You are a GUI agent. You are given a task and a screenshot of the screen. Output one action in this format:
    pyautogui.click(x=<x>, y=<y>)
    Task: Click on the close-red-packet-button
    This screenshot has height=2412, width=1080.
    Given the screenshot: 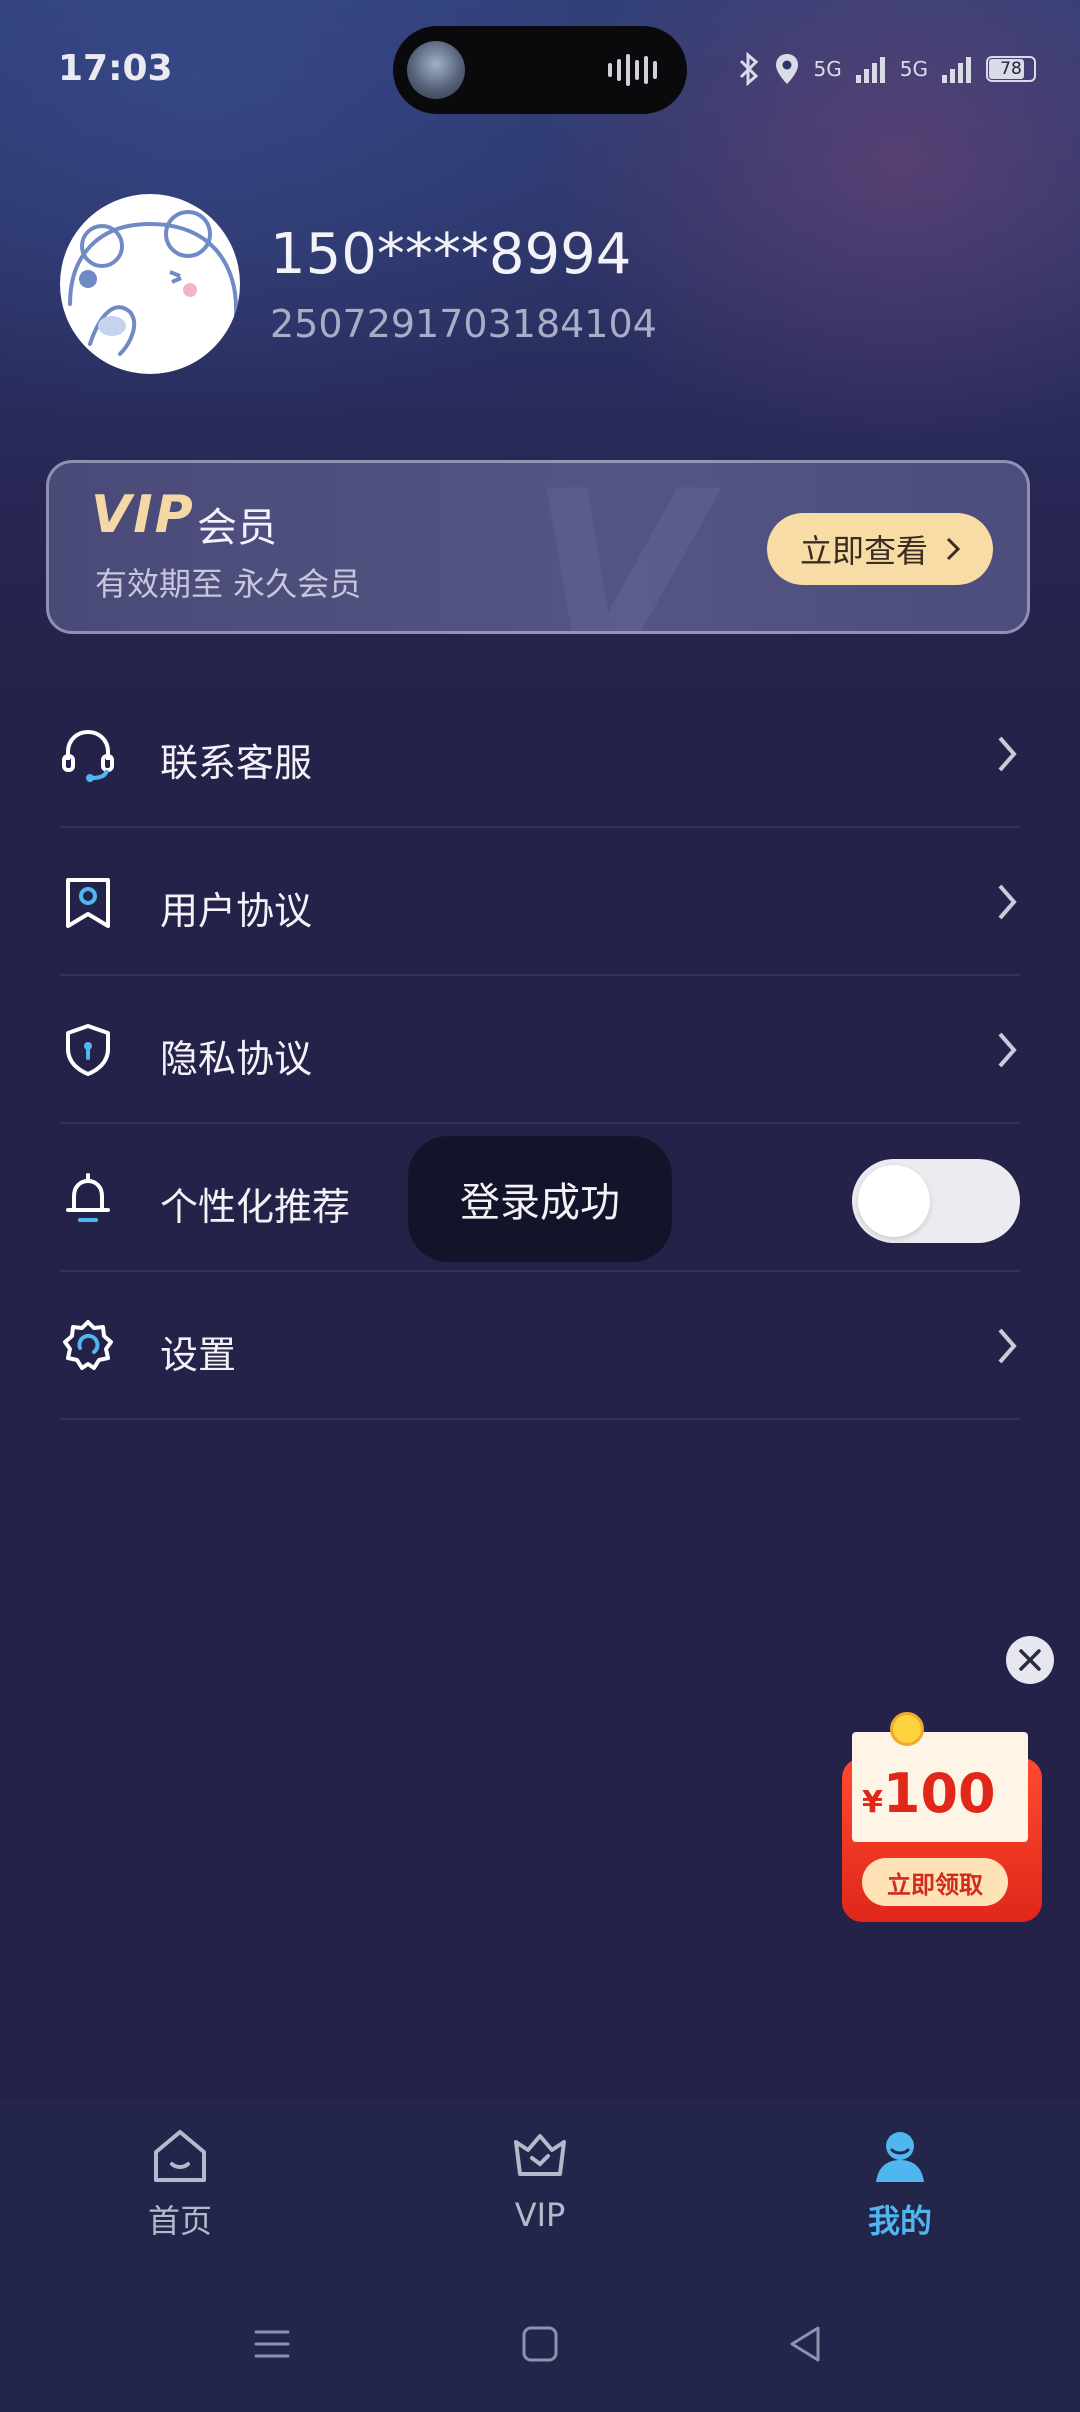 What is the action you would take?
    pyautogui.click(x=1030, y=1660)
    